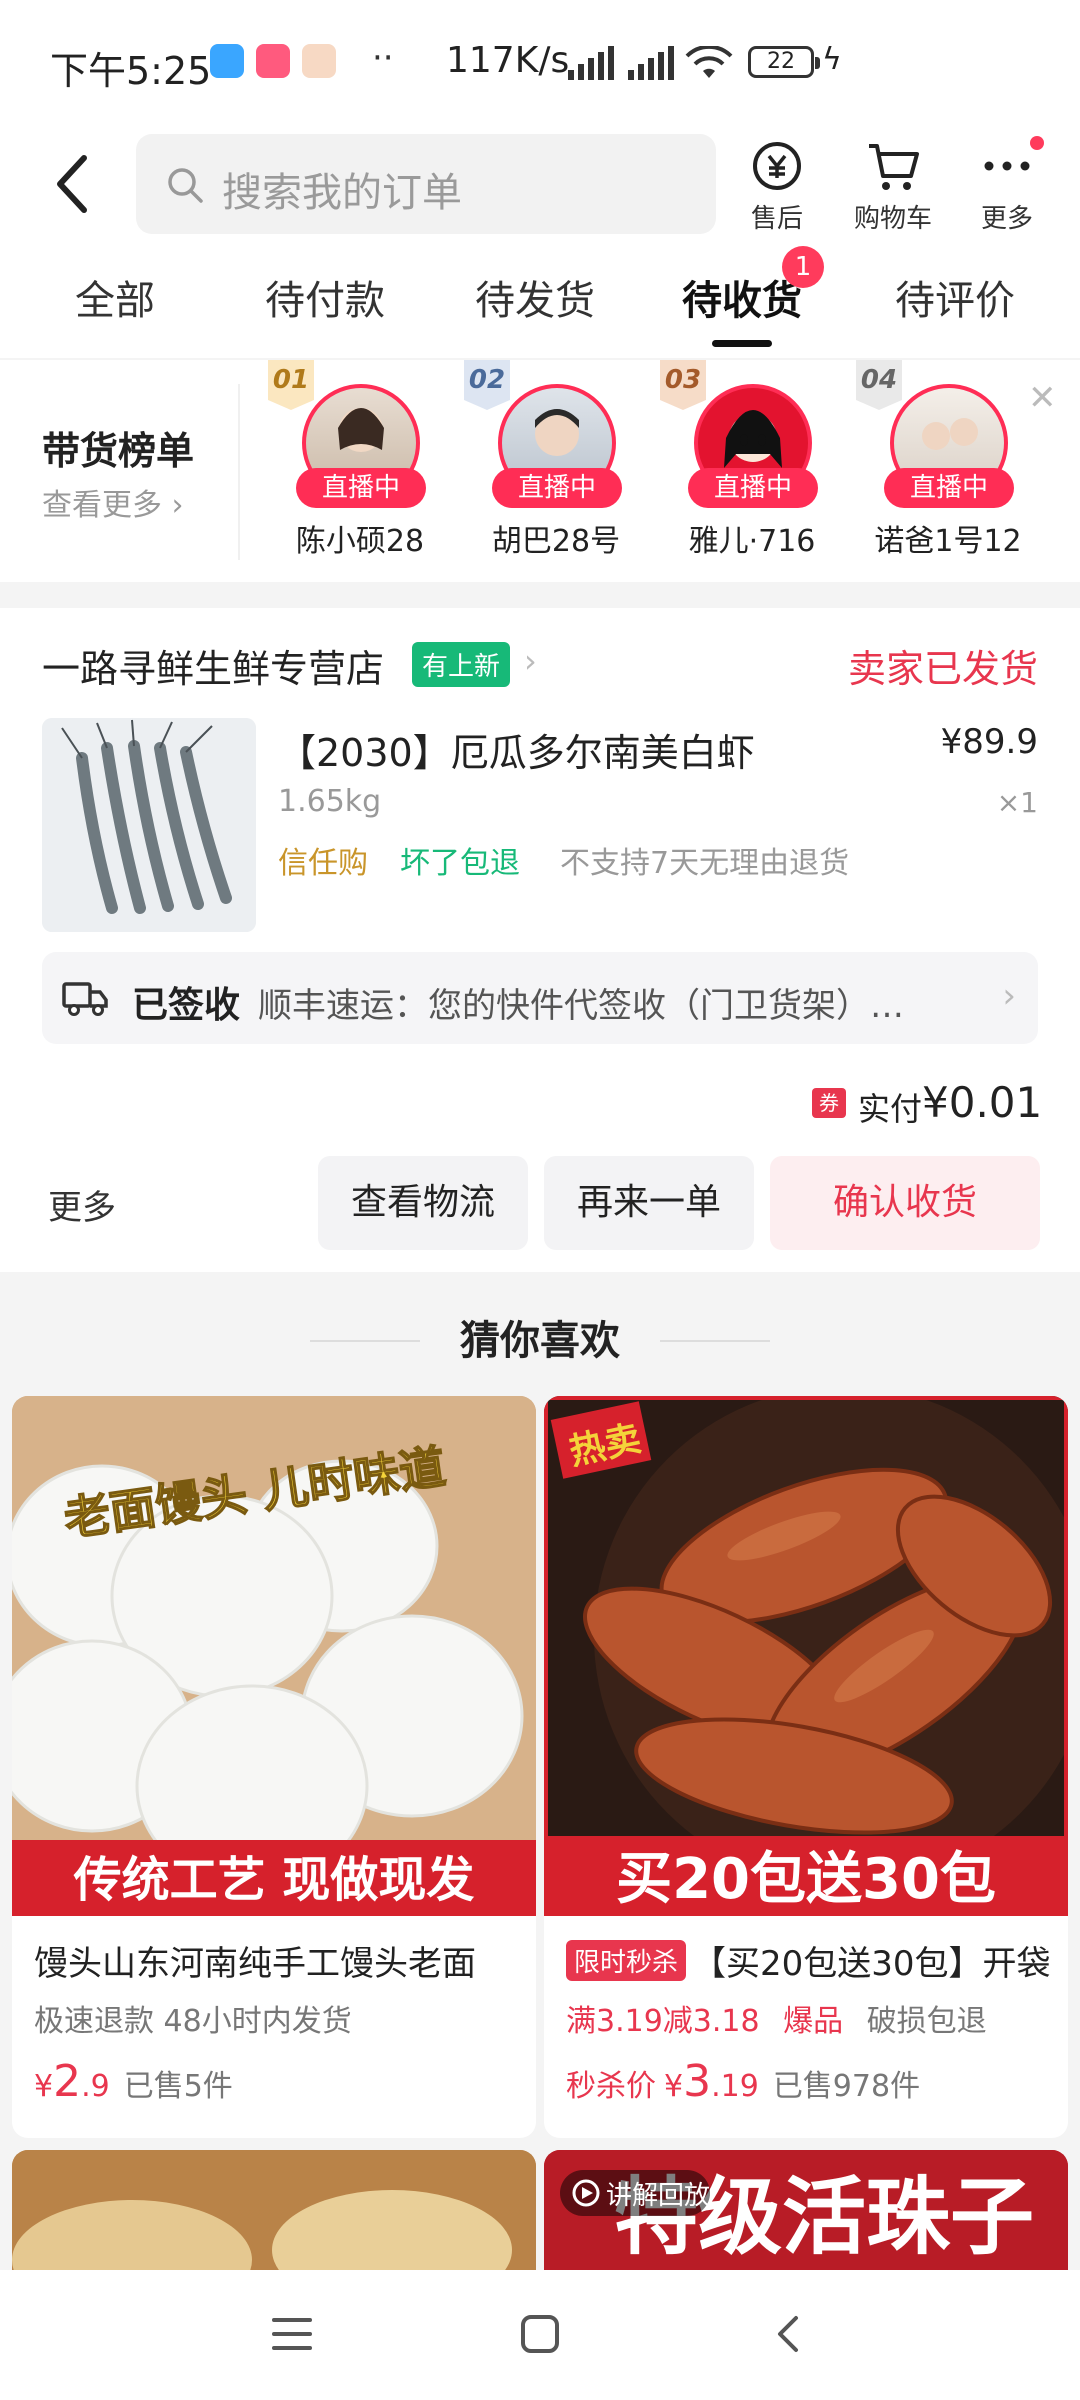 Image resolution: width=1080 pixels, height=2400 pixels. I want to click on after-sale-button: 售后, so click(777, 185).